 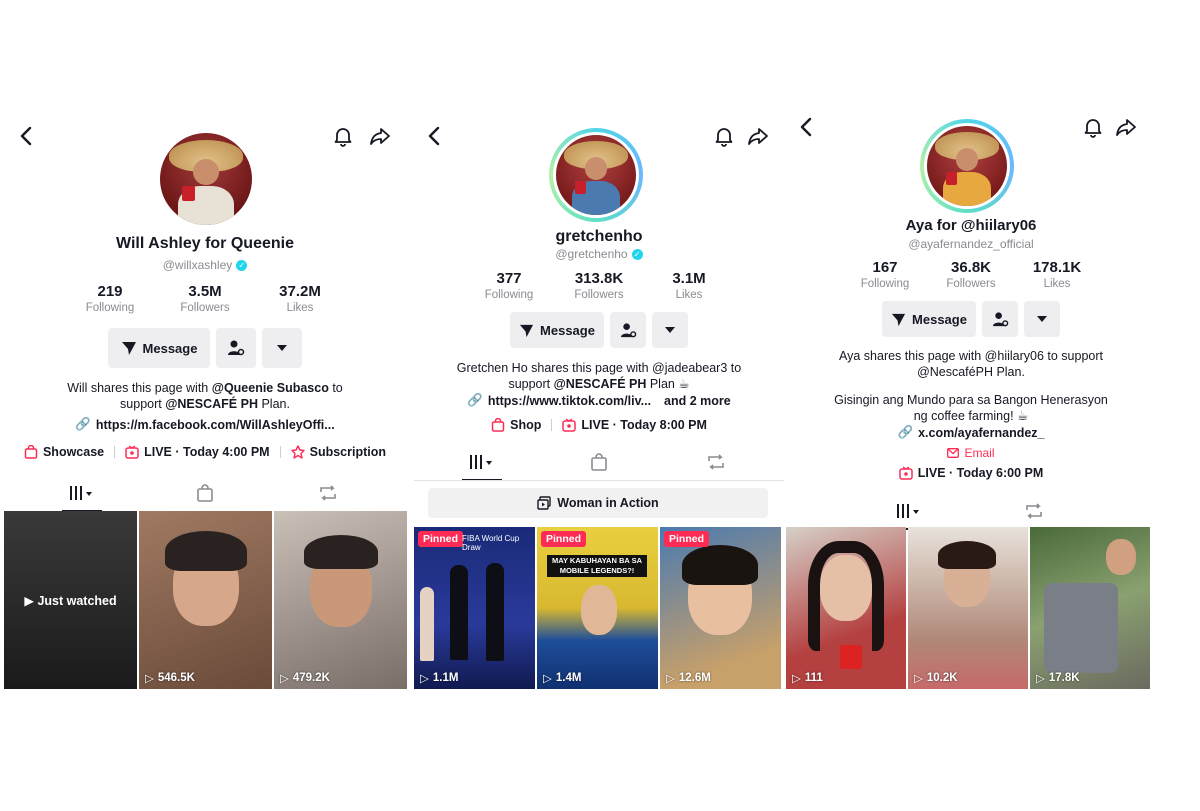 I want to click on handle: @ayafernandez_official, so click(x=971, y=244).